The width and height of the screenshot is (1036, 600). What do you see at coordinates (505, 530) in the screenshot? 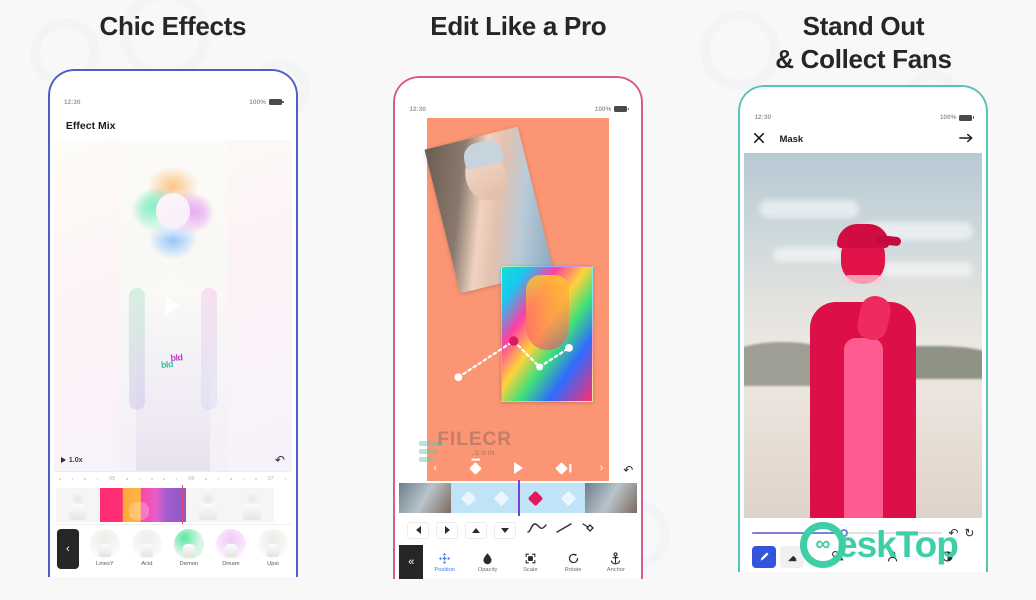
I see `nudge-down-button` at bounding box center [505, 530].